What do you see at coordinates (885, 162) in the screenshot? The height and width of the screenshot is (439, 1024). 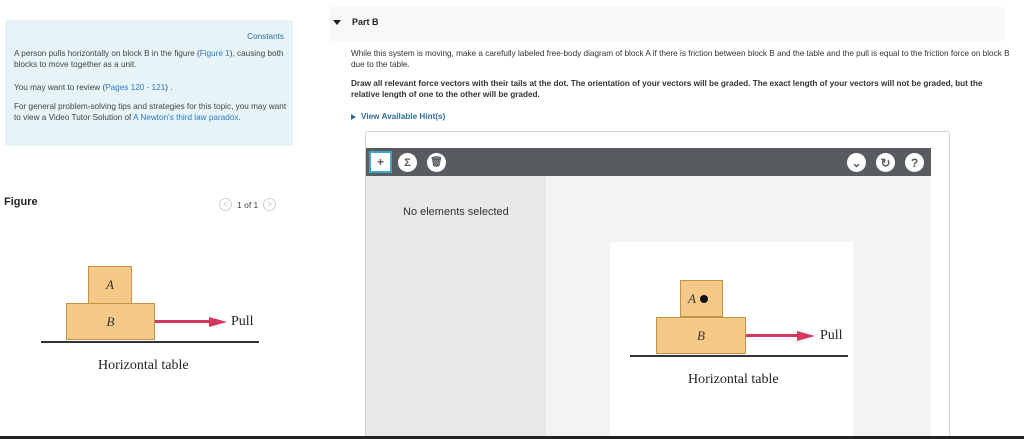 I see `reset-icon: ↻` at bounding box center [885, 162].